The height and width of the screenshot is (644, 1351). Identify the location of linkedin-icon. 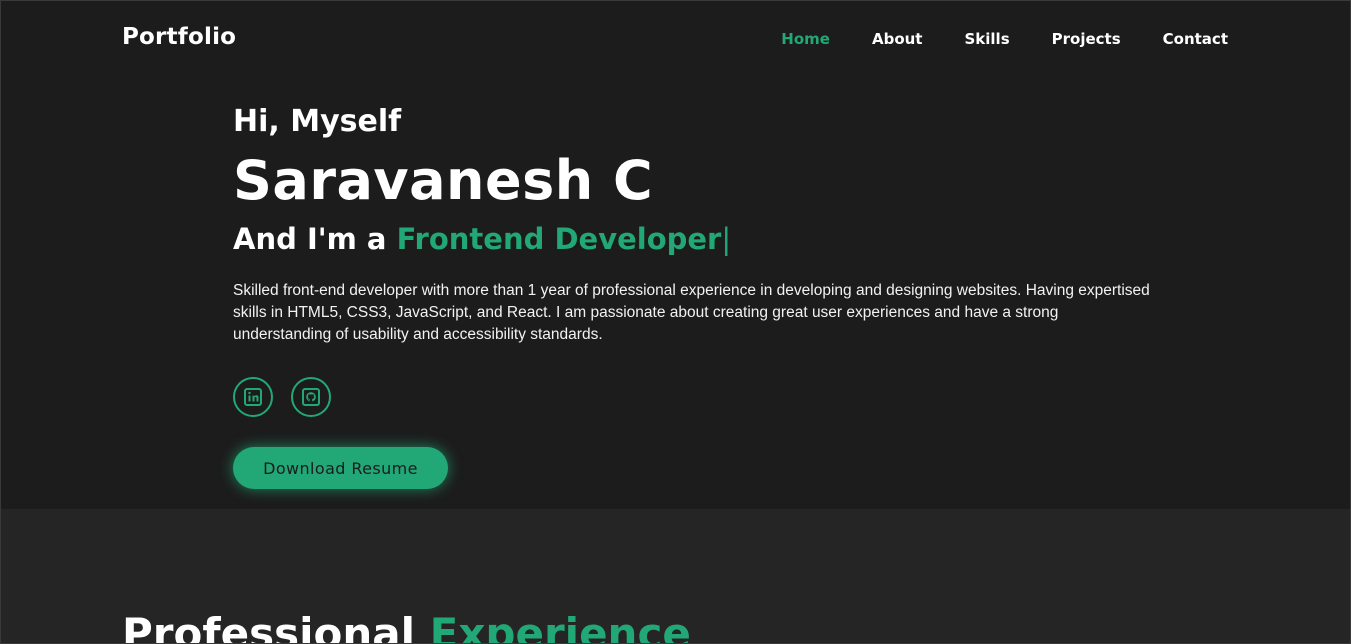
(253, 397).